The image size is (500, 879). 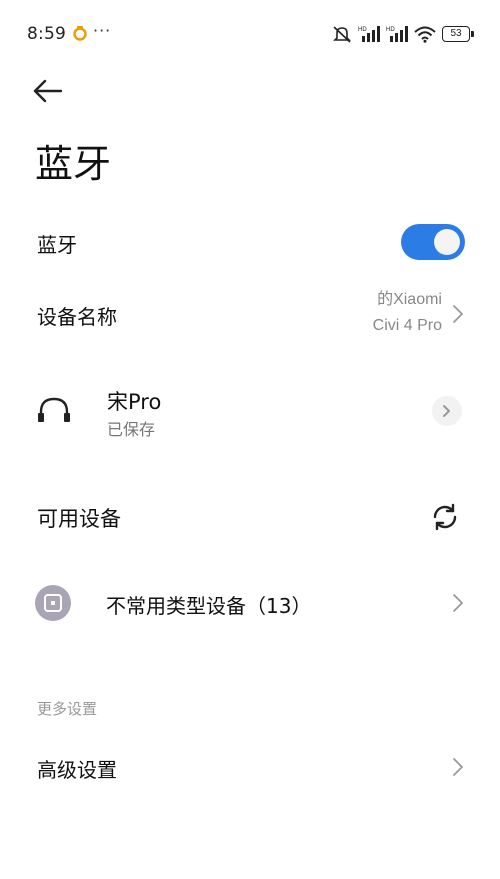 What do you see at coordinates (445, 517) in the screenshot?
I see `refresh-icon` at bounding box center [445, 517].